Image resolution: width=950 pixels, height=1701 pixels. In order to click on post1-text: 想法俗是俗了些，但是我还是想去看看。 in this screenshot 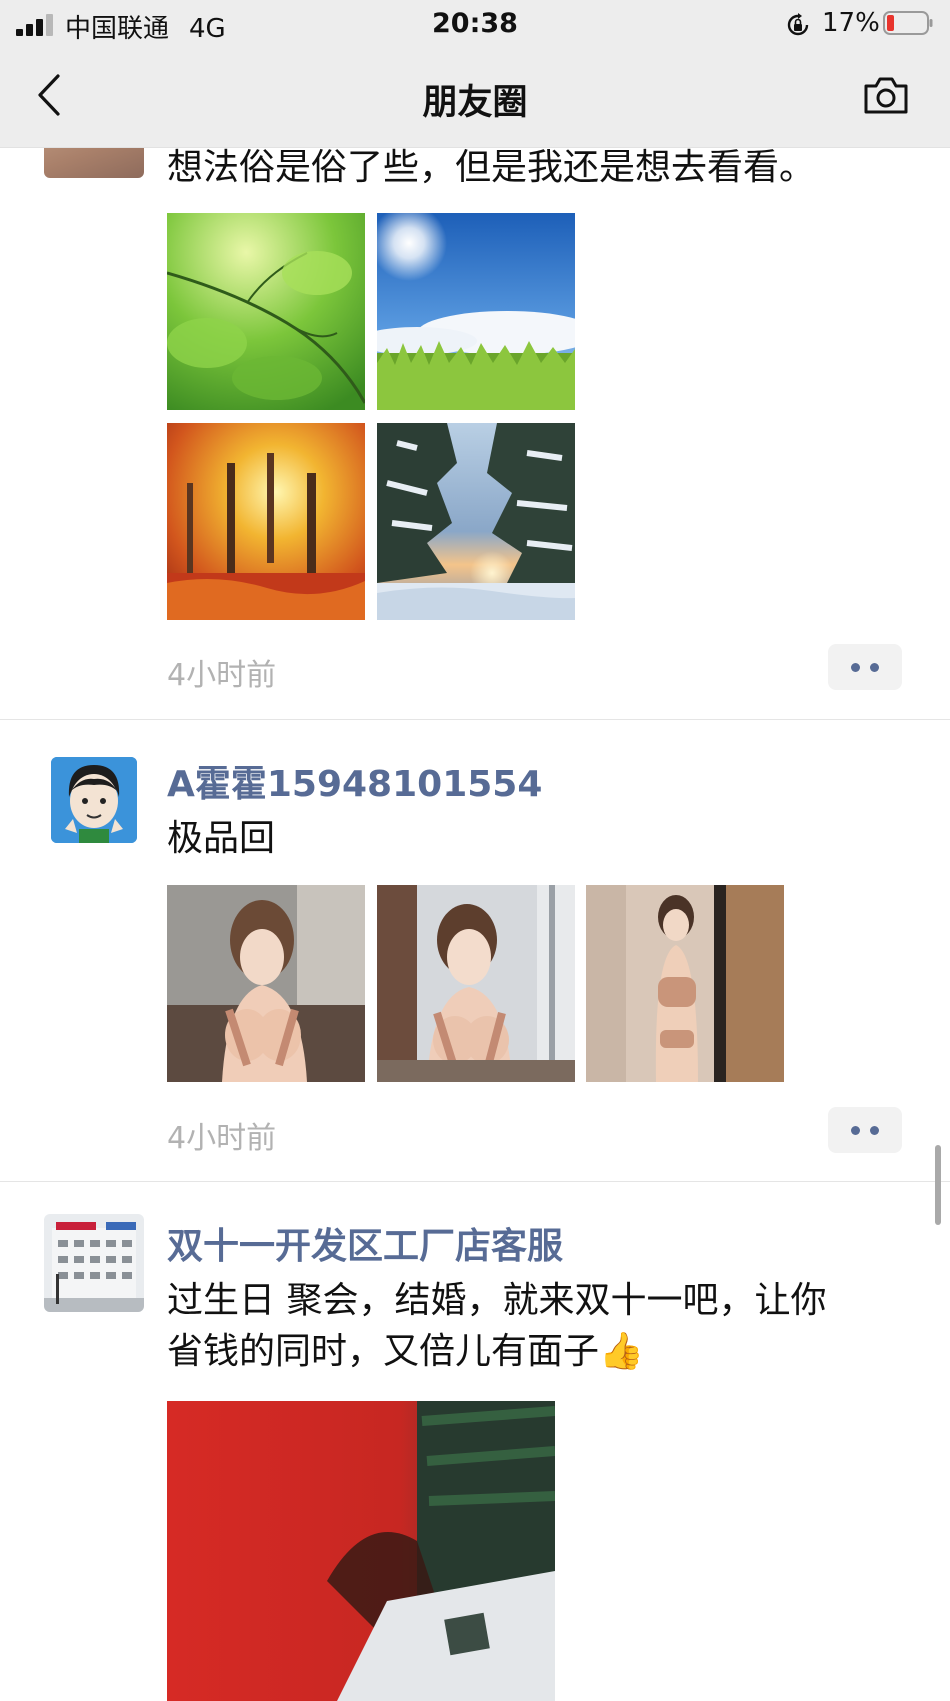, I will do `click(491, 167)`.